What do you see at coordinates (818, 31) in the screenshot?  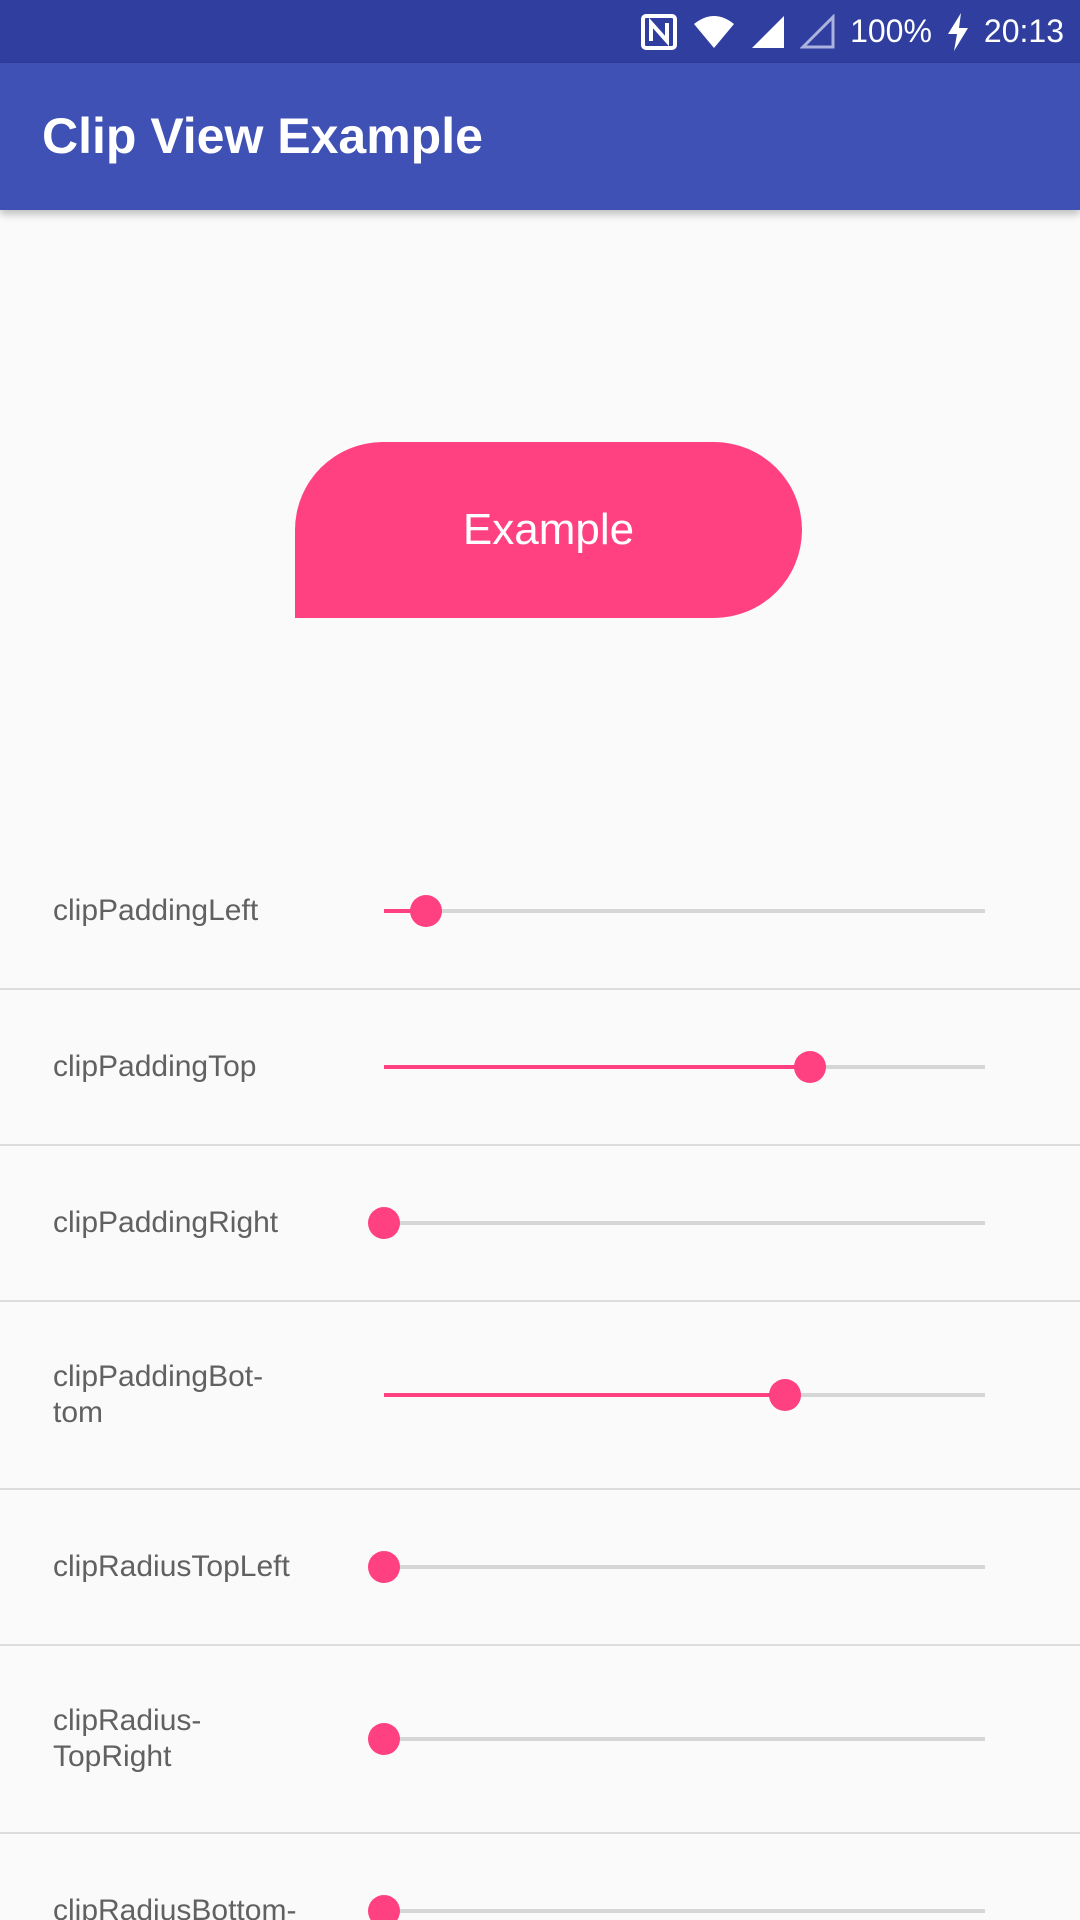 I see `signal-empty-icon` at bounding box center [818, 31].